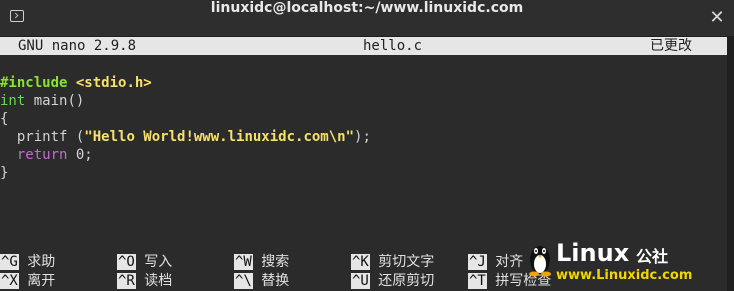 The image size is (734, 291). What do you see at coordinates (393, 46) in the screenshot?
I see `nano-filename: hello.c` at bounding box center [393, 46].